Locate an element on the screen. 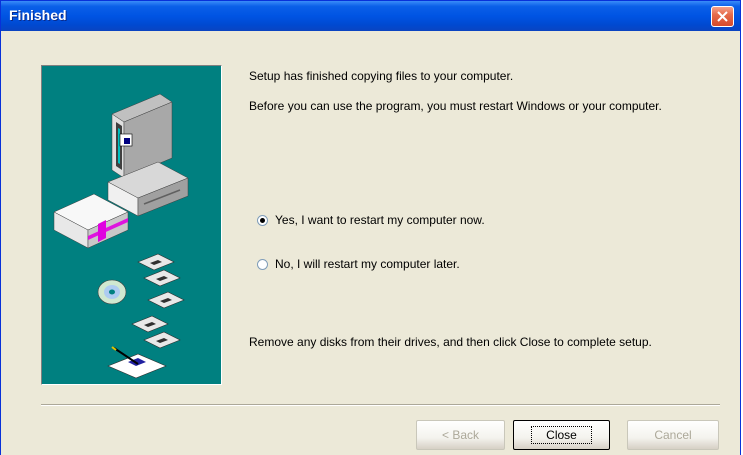  close-button-label: Close is located at coordinates (561, 435).